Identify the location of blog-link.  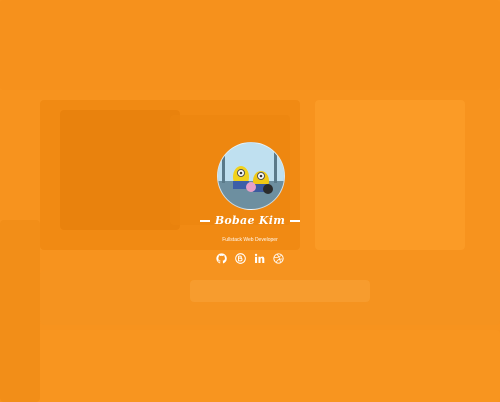
(240, 258).